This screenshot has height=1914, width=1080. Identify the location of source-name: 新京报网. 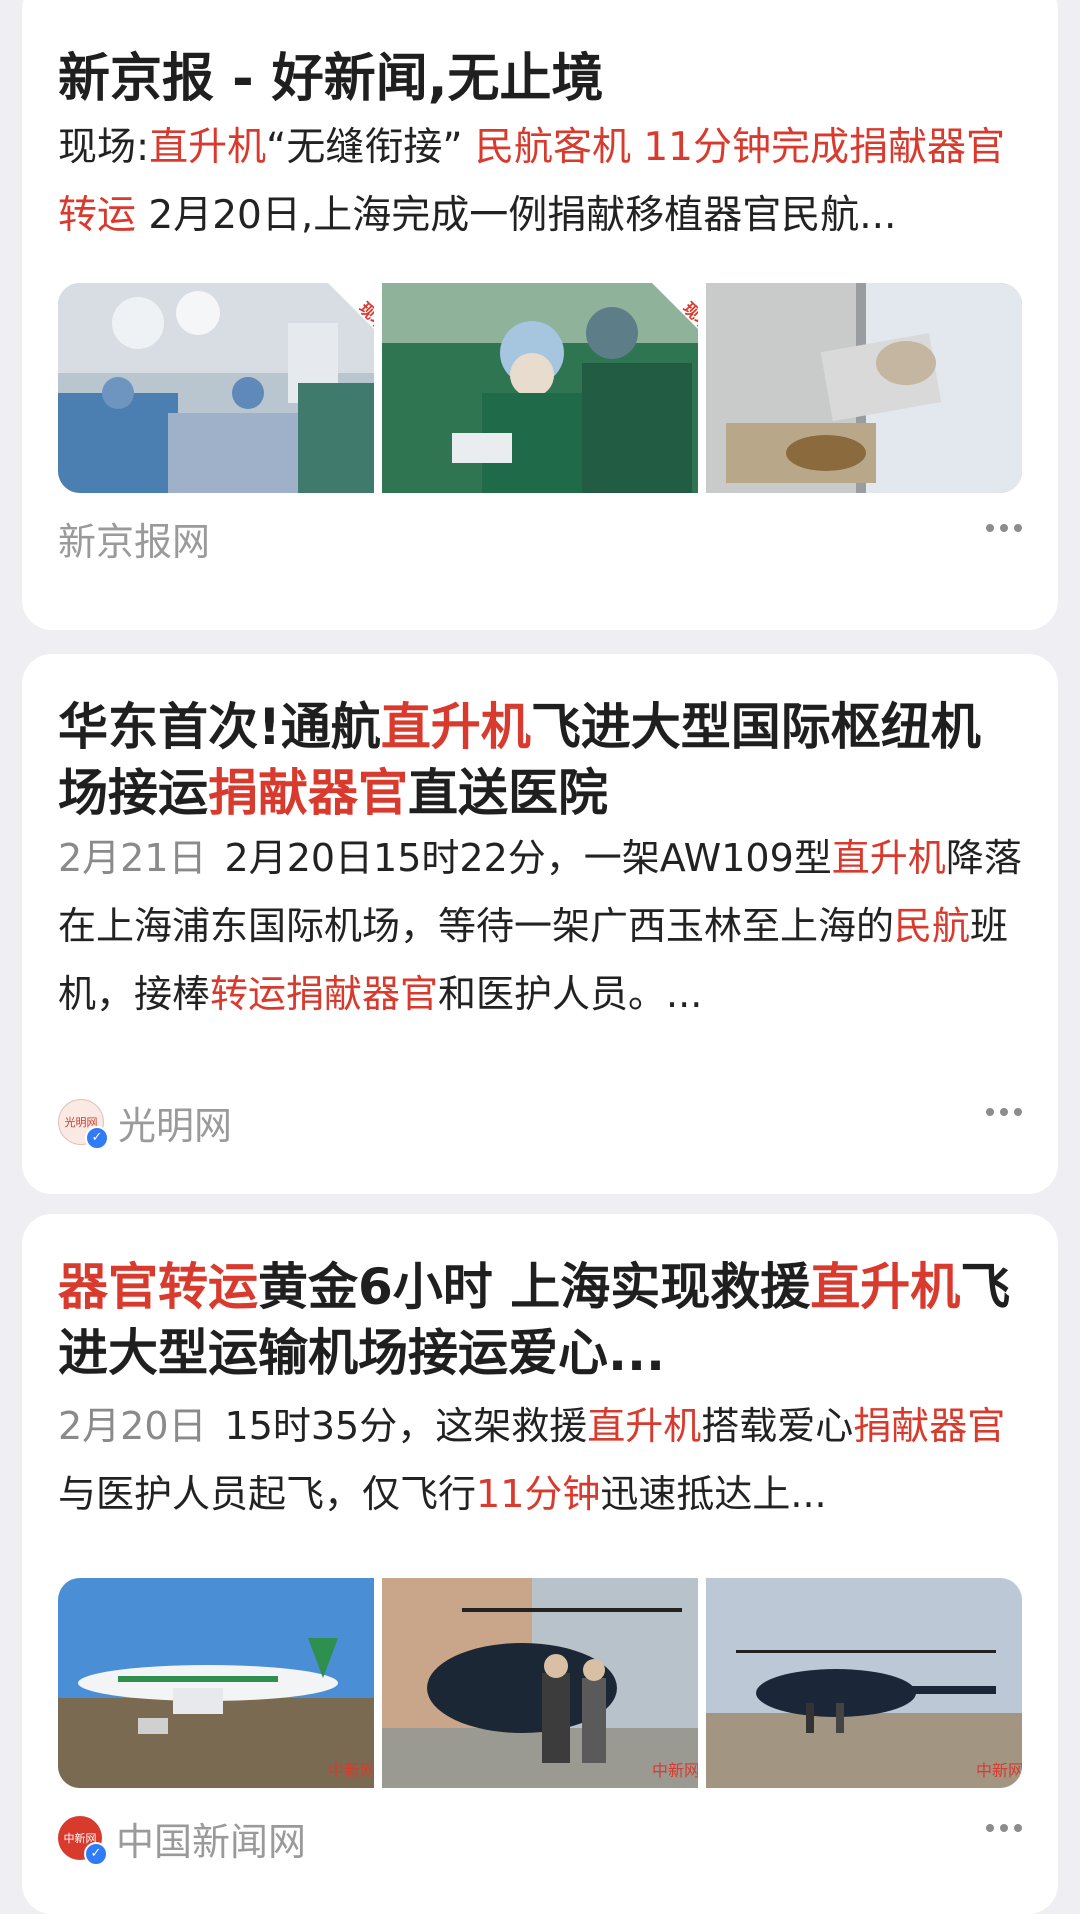
(134, 538).